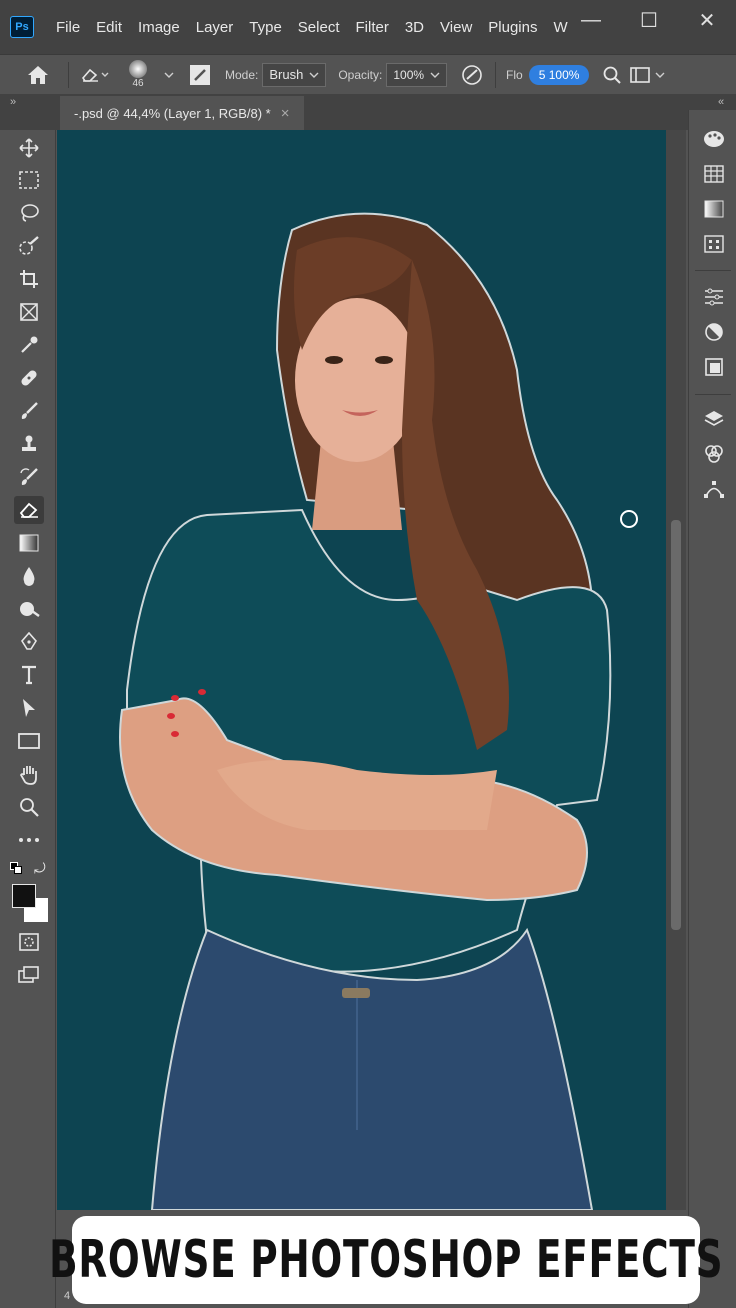 The height and width of the screenshot is (1308, 736). Describe the element at coordinates (29, 975) in the screenshot. I see `screen-mode-icon` at that location.